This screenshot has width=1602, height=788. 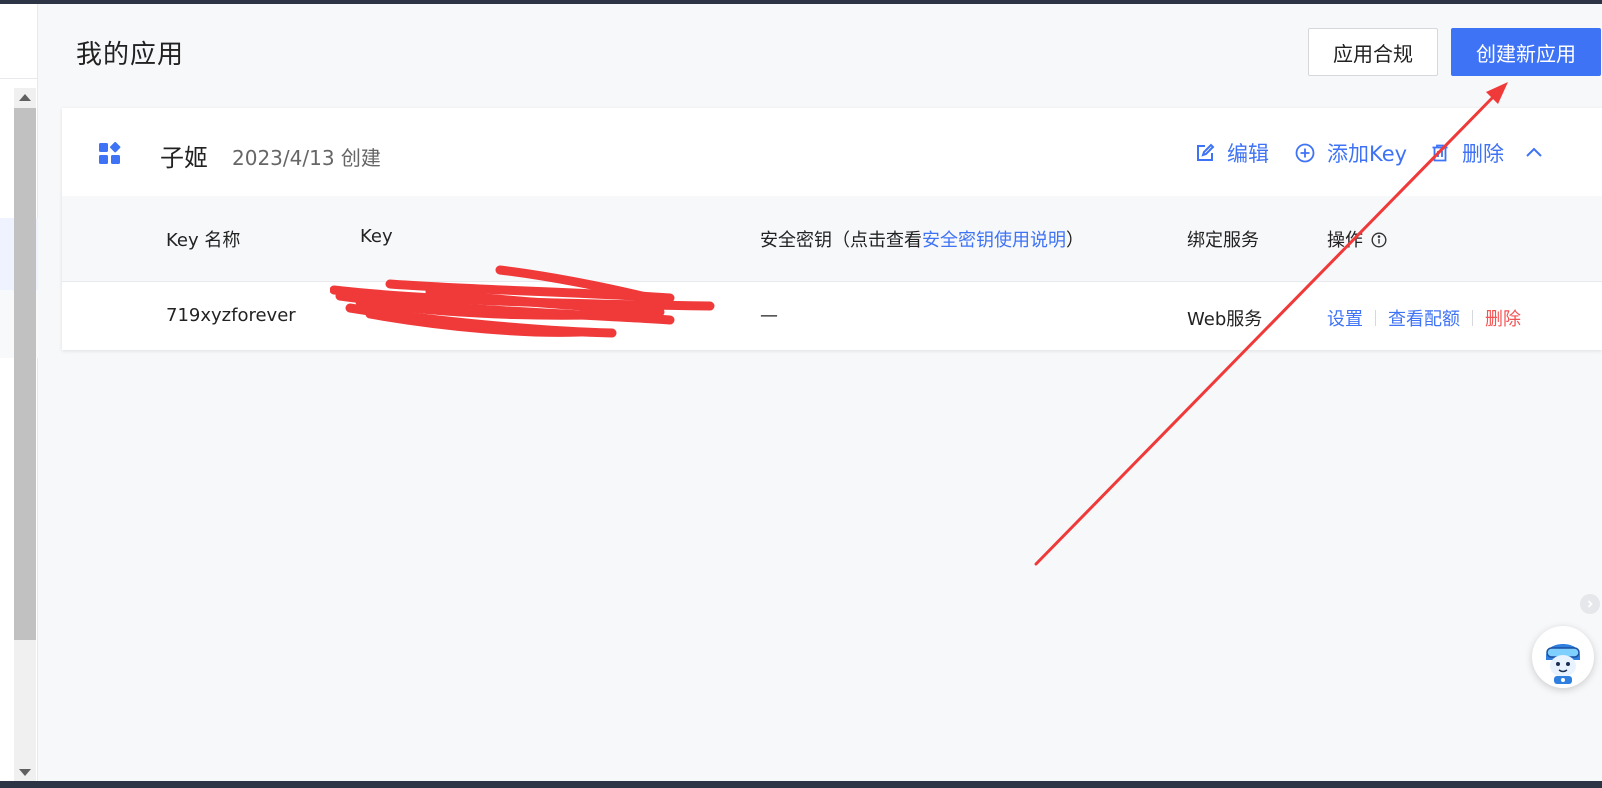 What do you see at coordinates (1367, 154) in the screenshot?
I see `add-key-label: 添加Key` at bounding box center [1367, 154].